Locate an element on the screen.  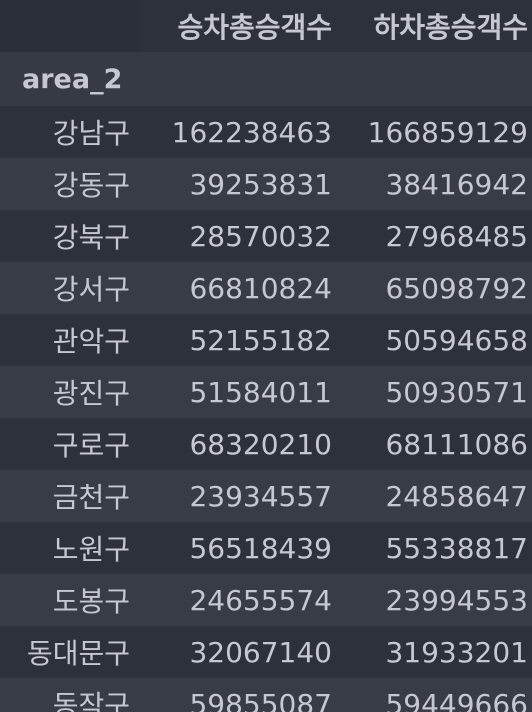
table-row: 광진구 51584011 50930571 is located at coordinates (266, 392).